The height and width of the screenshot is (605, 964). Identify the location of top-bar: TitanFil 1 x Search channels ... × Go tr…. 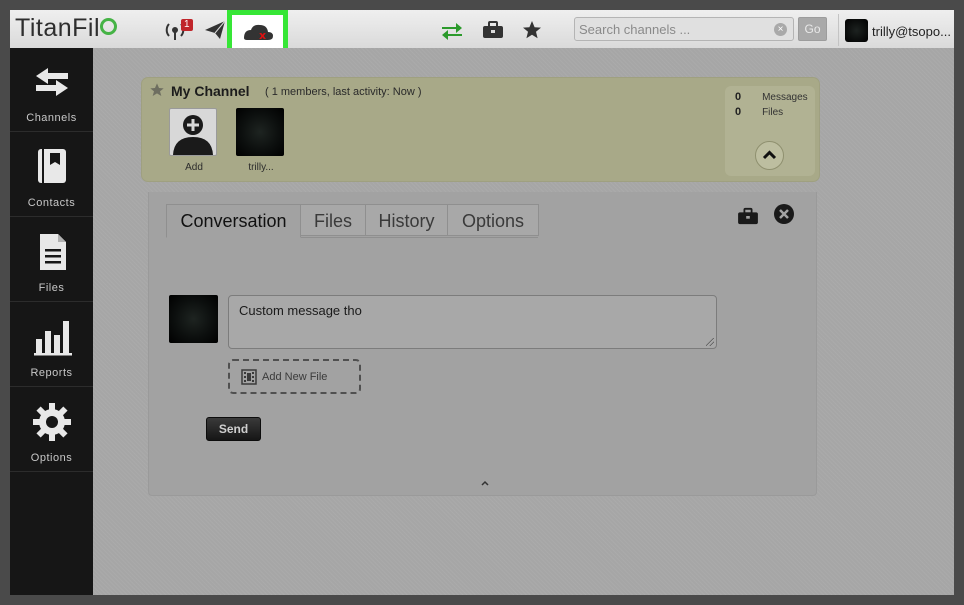
(482, 32).